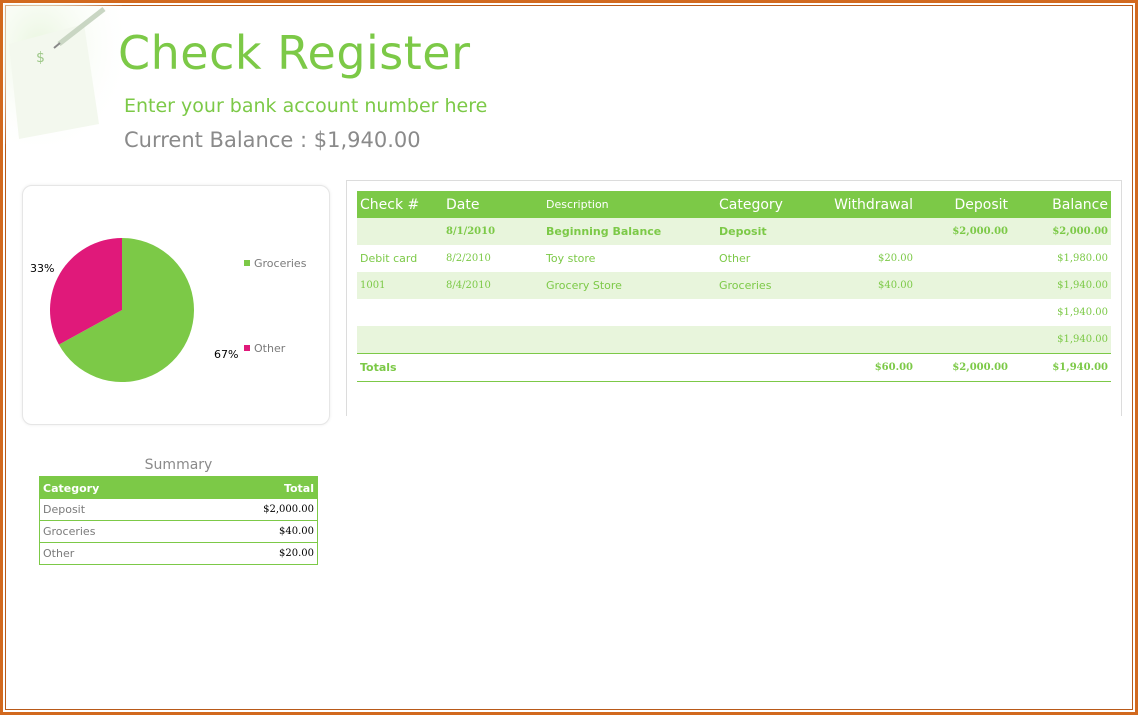 This screenshot has width=1138, height=715. What do you see at coordinates (168, 310) in the screenshot?
I see `pie-chart-svg: 67% 33% Groceries Other` at bounding box center [168, 310].